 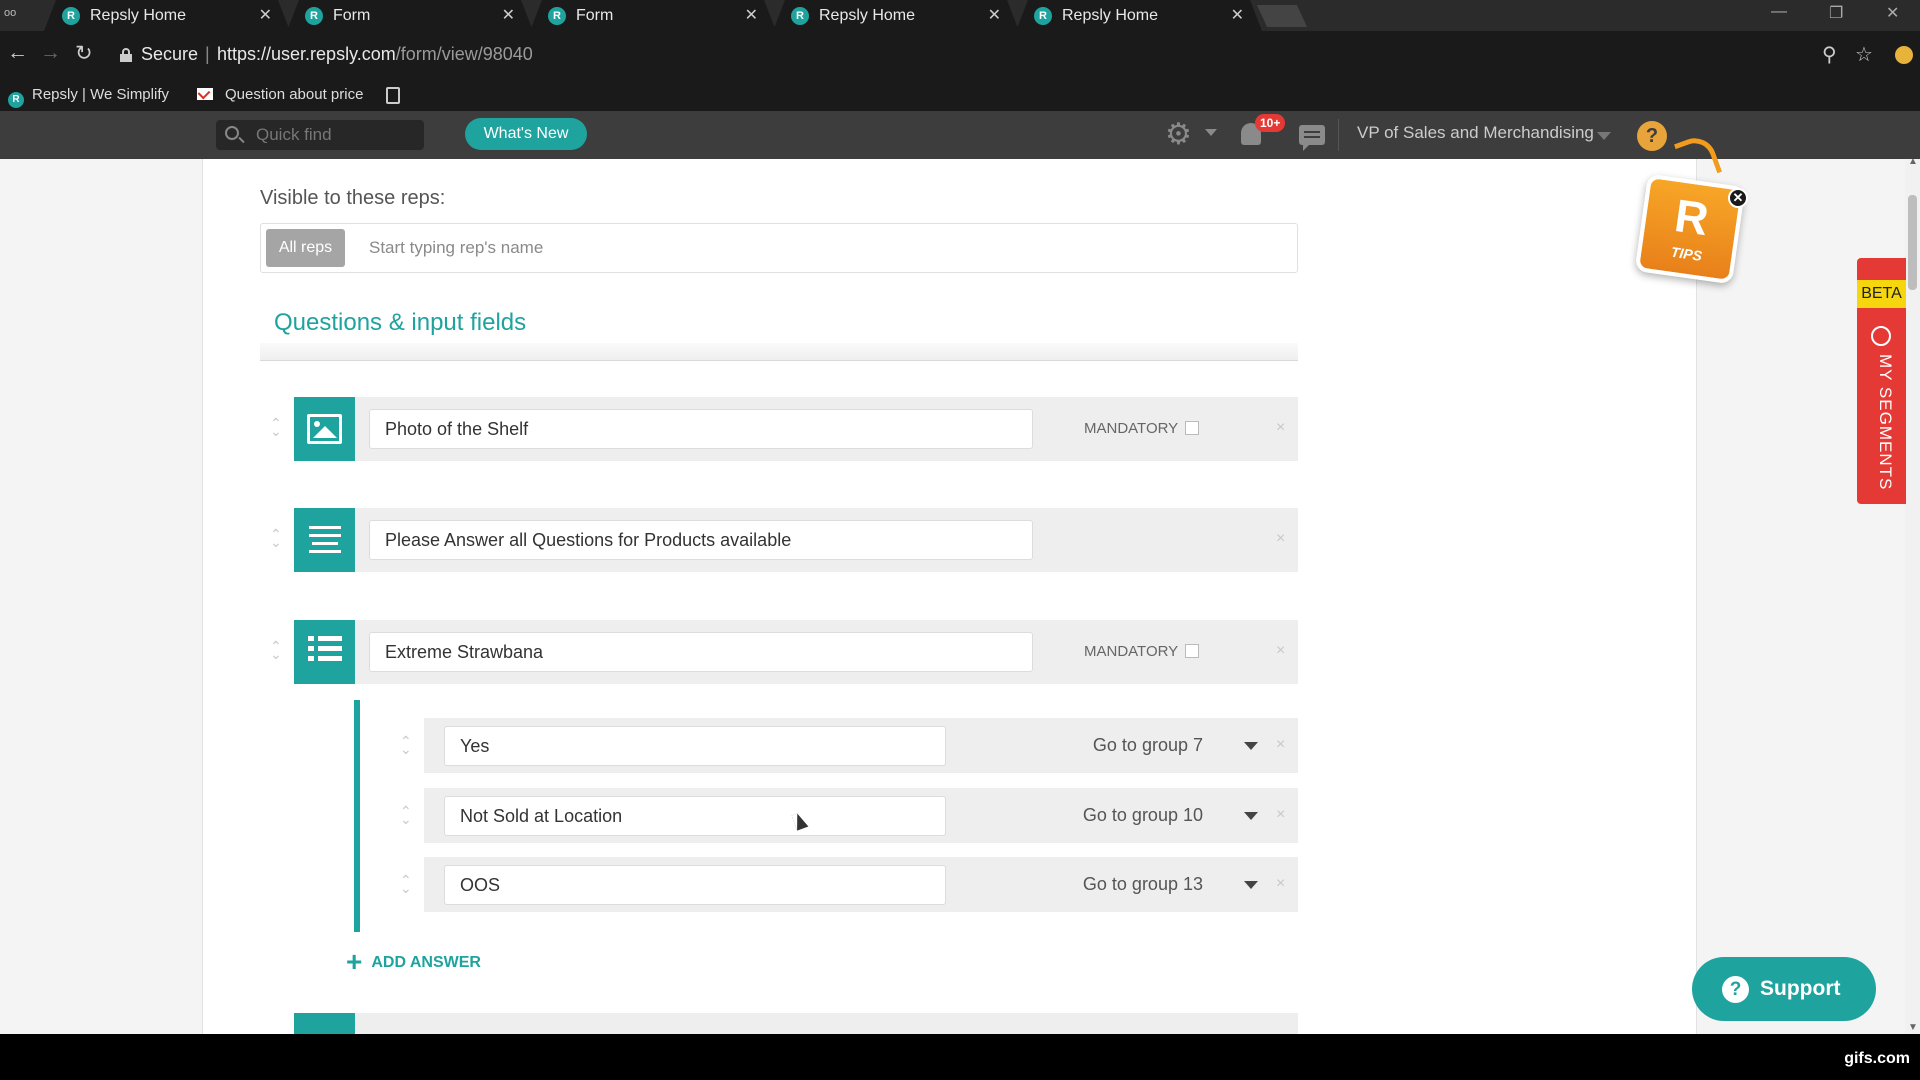 I want to click on question-row, so click(x=796, y=1023).